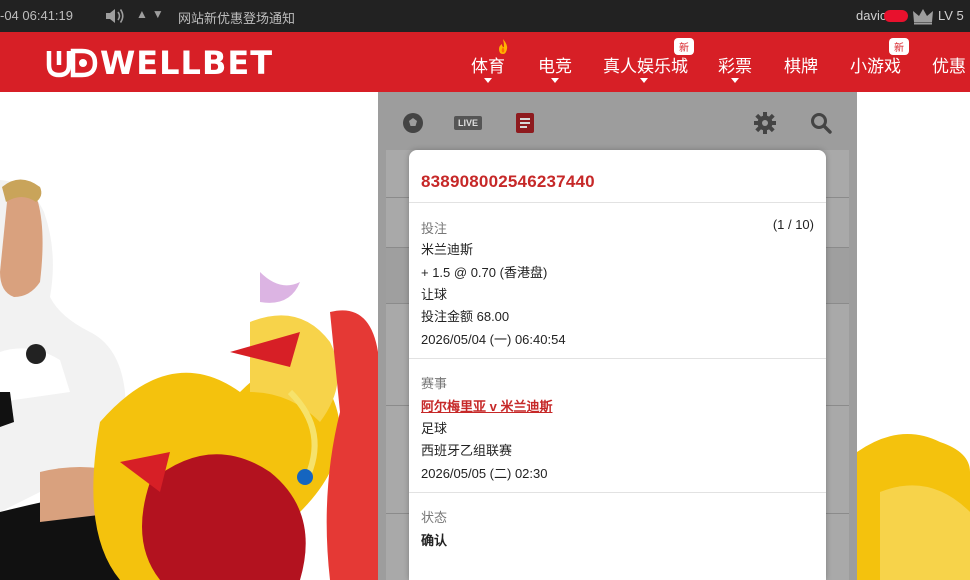  I want to click on soccer-ball-icon, so click(413, 123).